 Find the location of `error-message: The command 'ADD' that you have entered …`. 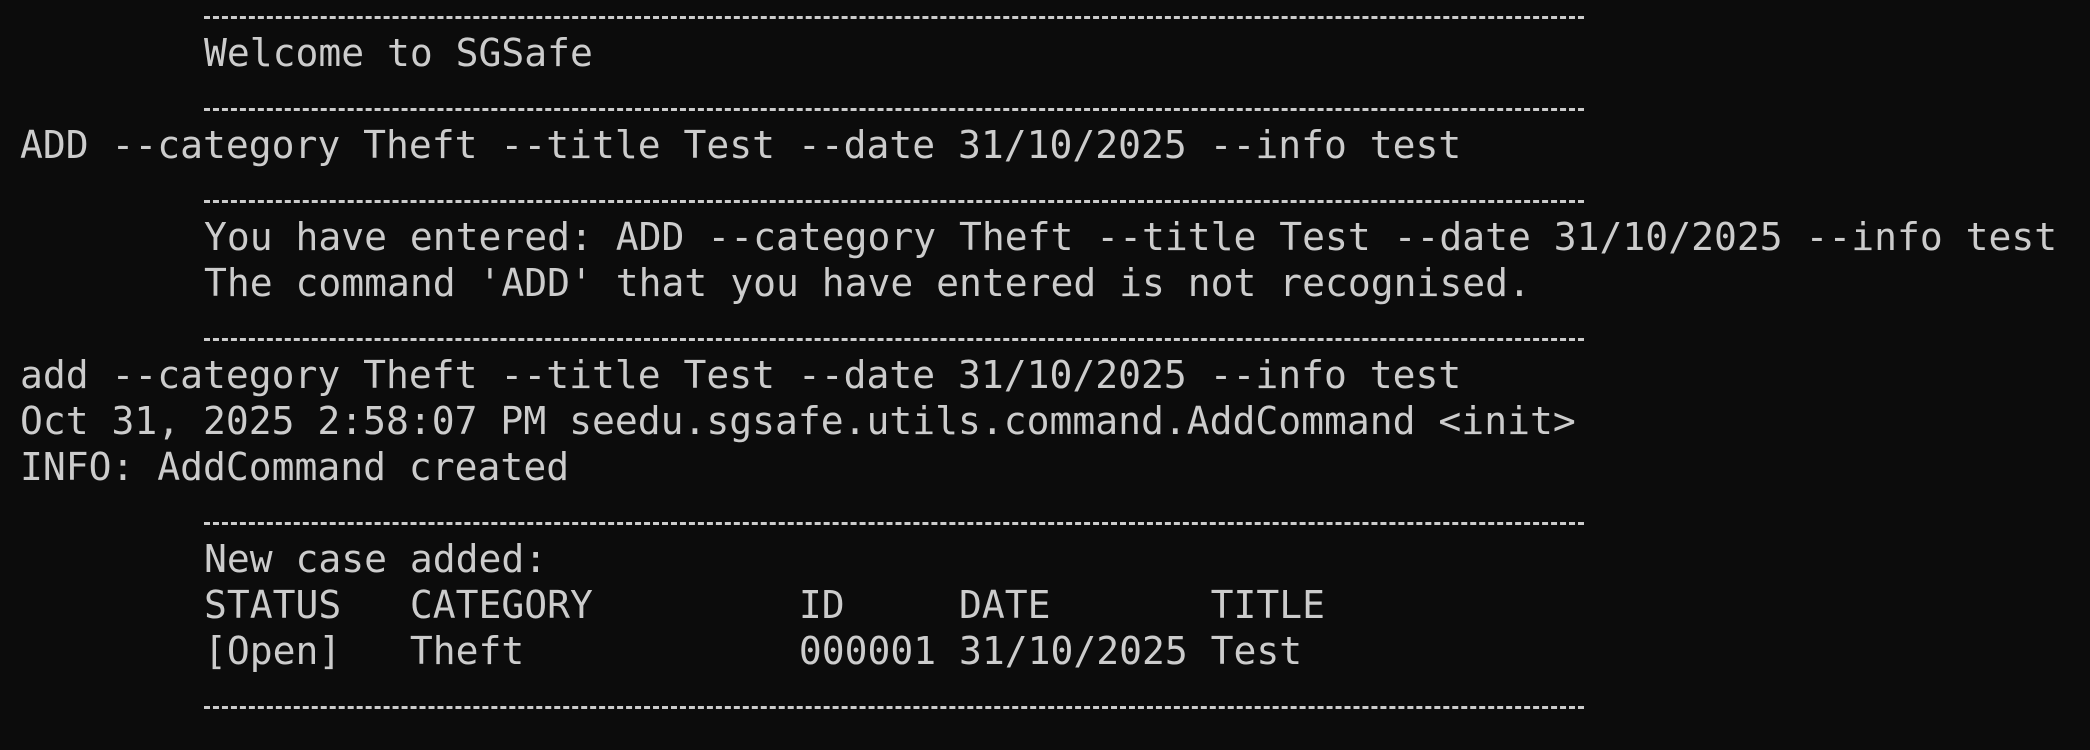

error-message: The command 'ADD' that you have entered … is located at coordinates (867, 283).